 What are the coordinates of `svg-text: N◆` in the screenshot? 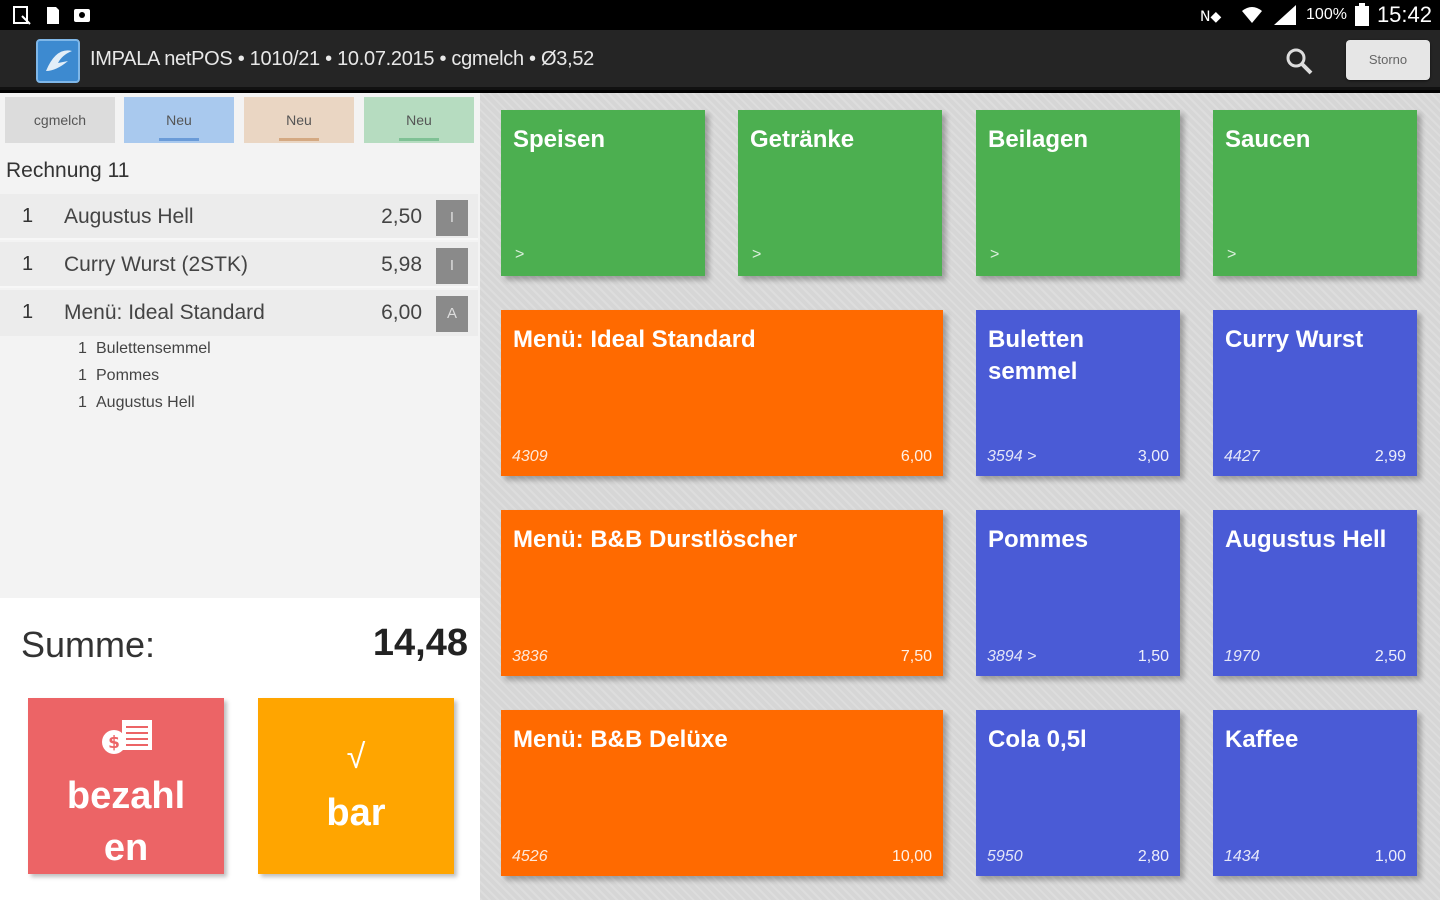 It's located at (1210, 17).